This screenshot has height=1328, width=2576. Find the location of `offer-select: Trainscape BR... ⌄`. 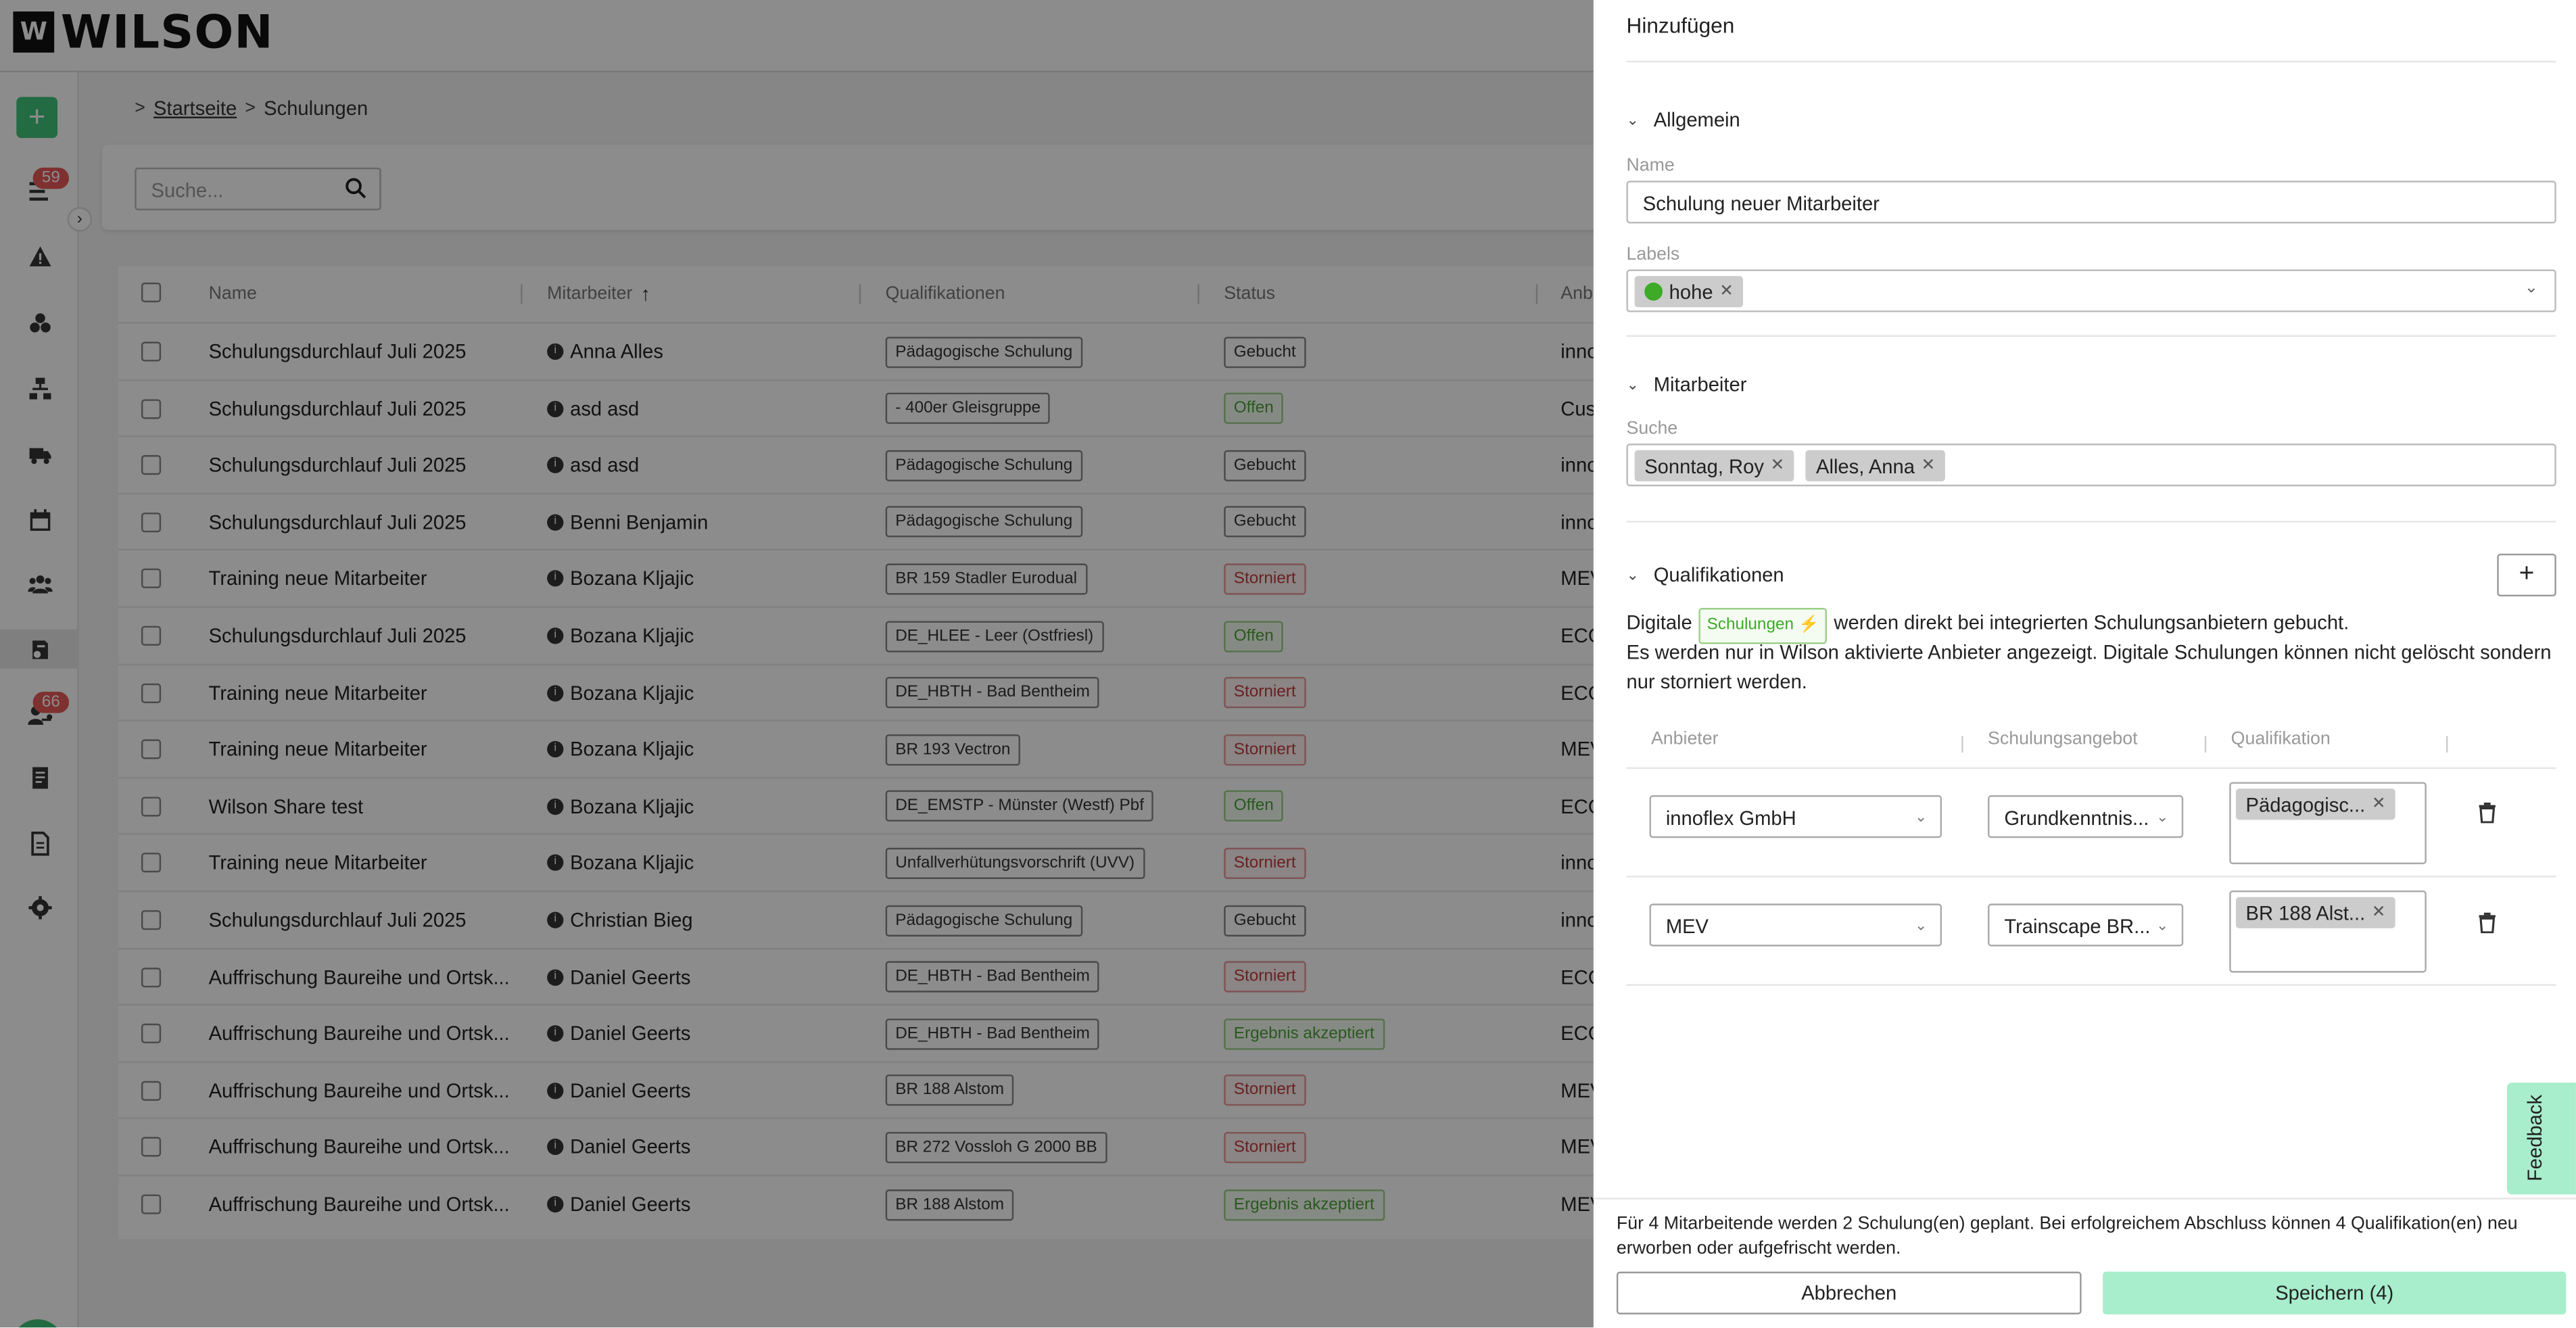

offer-select: Trainscape BR... ⌄ is located at coordinates (2086, 925).